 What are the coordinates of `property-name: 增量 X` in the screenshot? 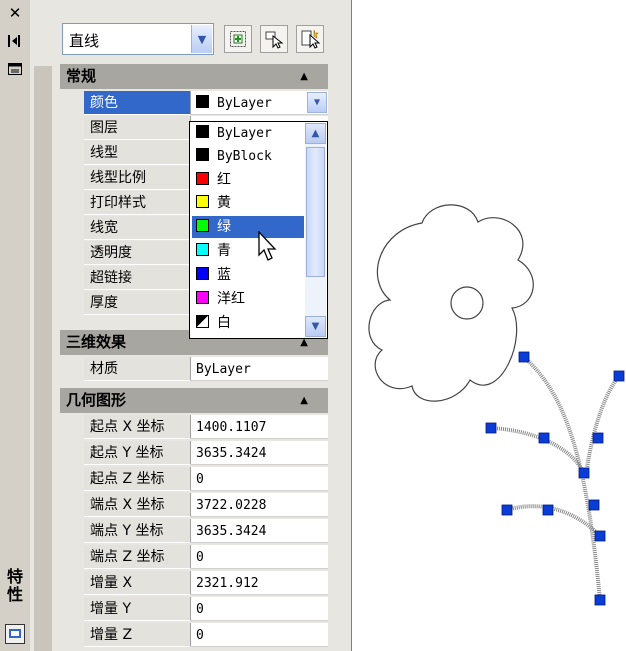 It's located at (137, 583).